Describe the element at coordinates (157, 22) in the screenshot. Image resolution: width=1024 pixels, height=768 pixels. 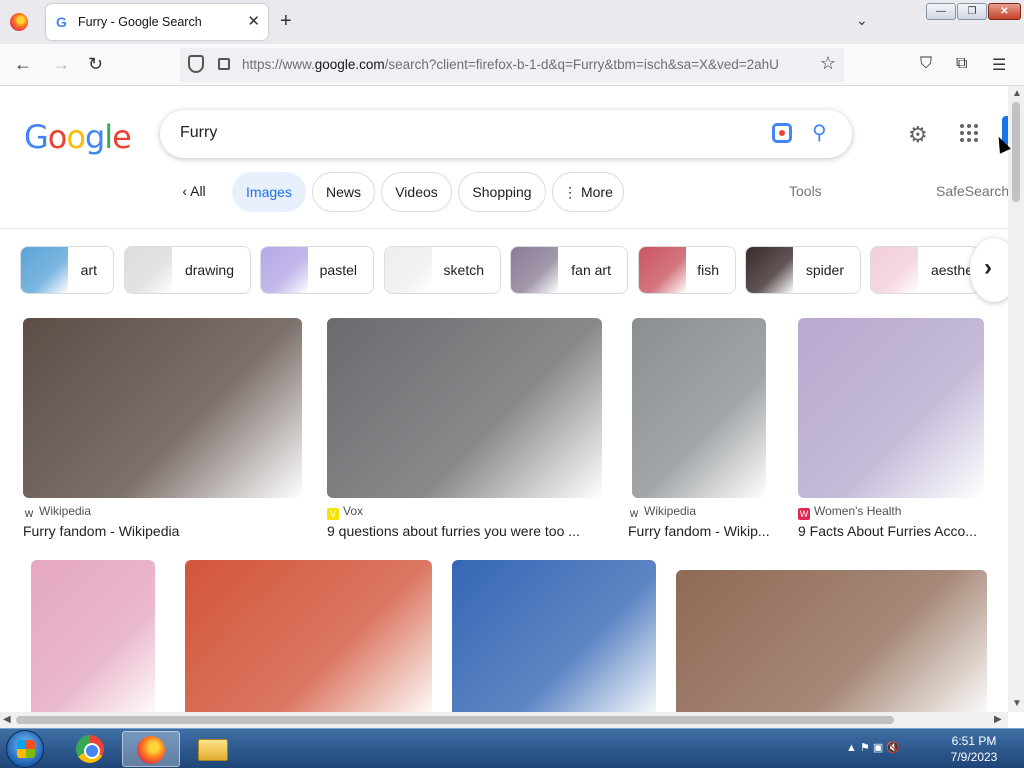
I see `tab-google-search: G Furry - Google Search ✕` at that location.